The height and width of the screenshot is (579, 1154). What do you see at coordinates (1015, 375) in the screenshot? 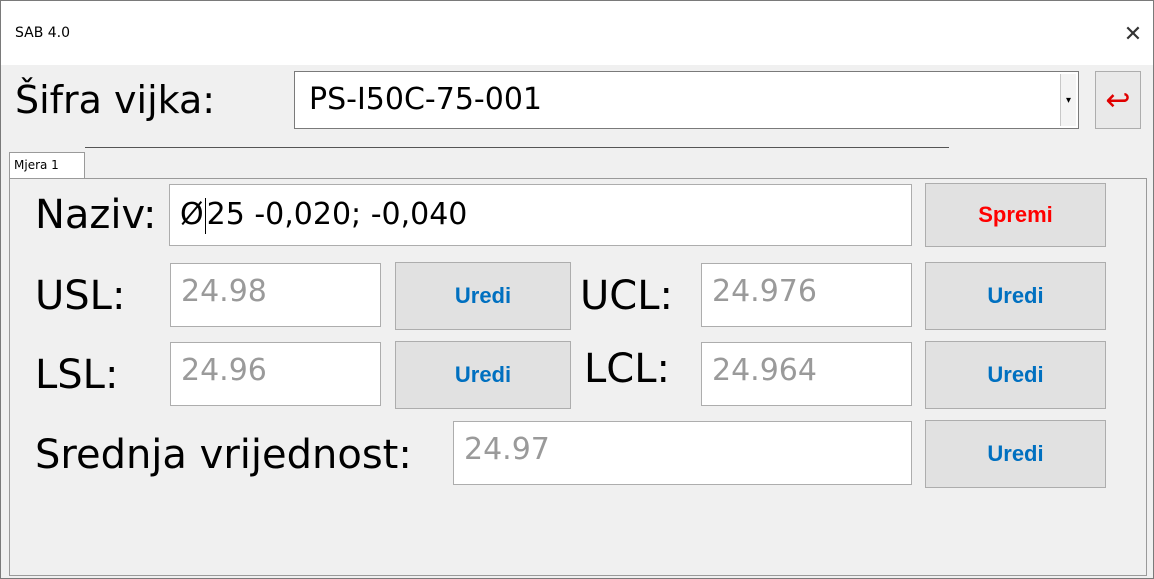
I see `lcl-edit-button: Uredi` at bounding box center [1015, 375].